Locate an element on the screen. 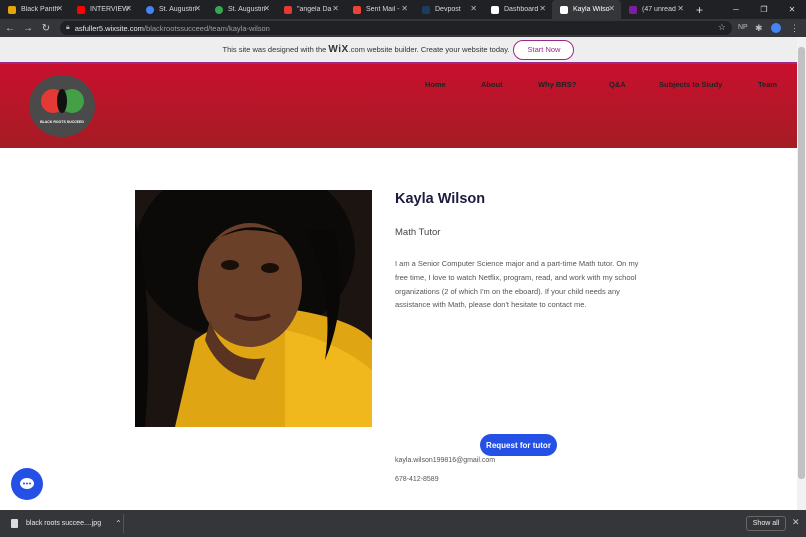 The image size is (806, 537). browser-tab: Devpost ✕ is located at coordinates (448, 9).